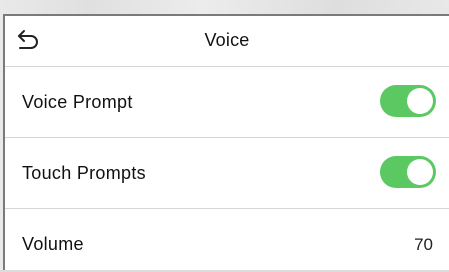  Describe the element at coordinates (84, 173) in the screenshot. I see `touch-prompts-label: Touch Prompts` at that location.